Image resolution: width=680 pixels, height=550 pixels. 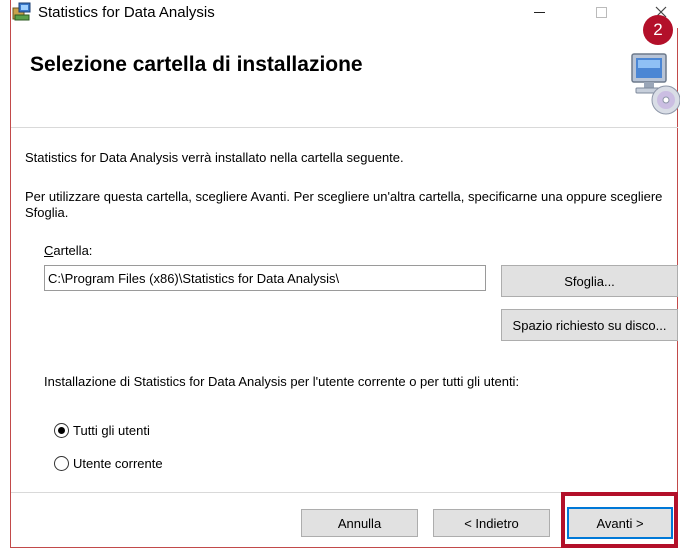 What do you see at coordinates (49, 250) in the screenshot?
I see `folder-label-accelerator: C` at bounding box center [49, 250].